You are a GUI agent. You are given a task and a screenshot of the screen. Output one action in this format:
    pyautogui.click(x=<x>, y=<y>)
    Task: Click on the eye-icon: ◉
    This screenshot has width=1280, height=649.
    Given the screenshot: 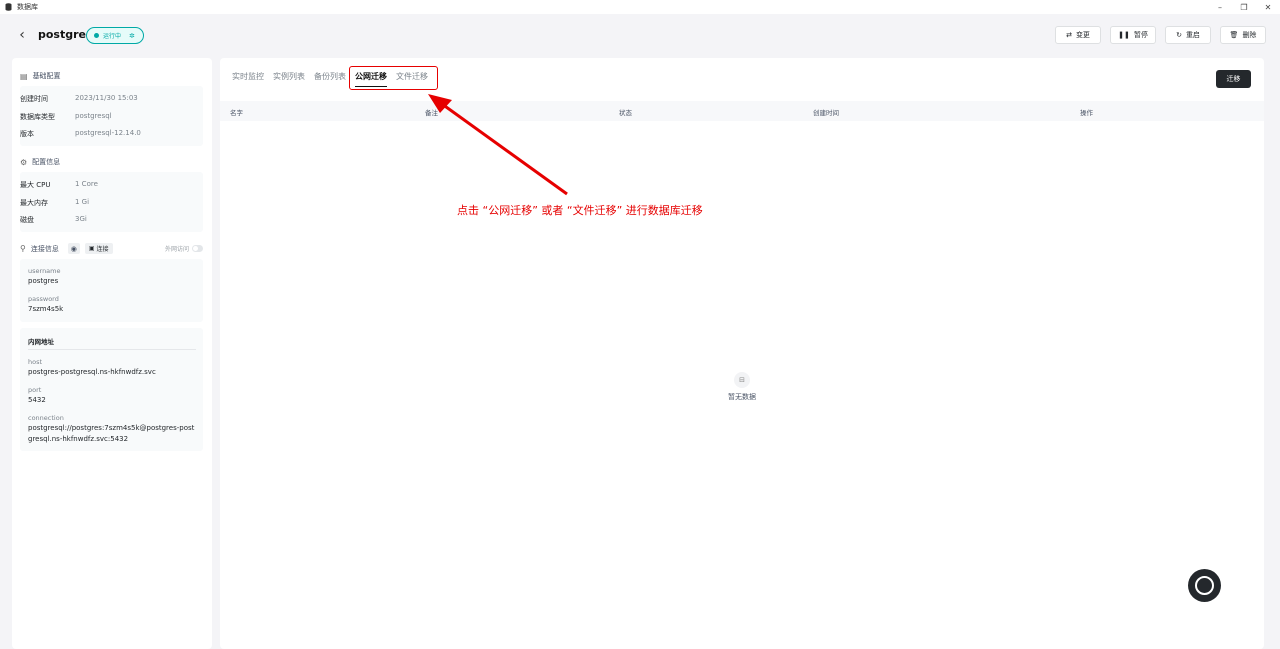 What is the action you would take?
    pyautogui.click(x=73, y=248)
    